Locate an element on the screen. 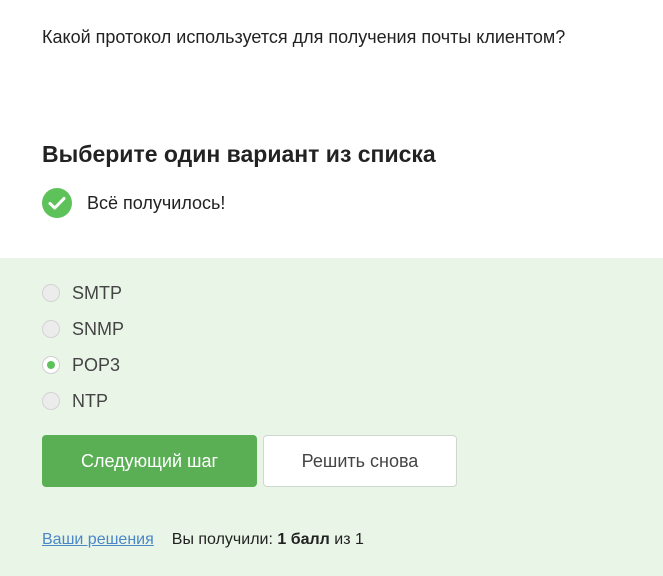  option-label: POP3 is located at coordinates (96, 365).